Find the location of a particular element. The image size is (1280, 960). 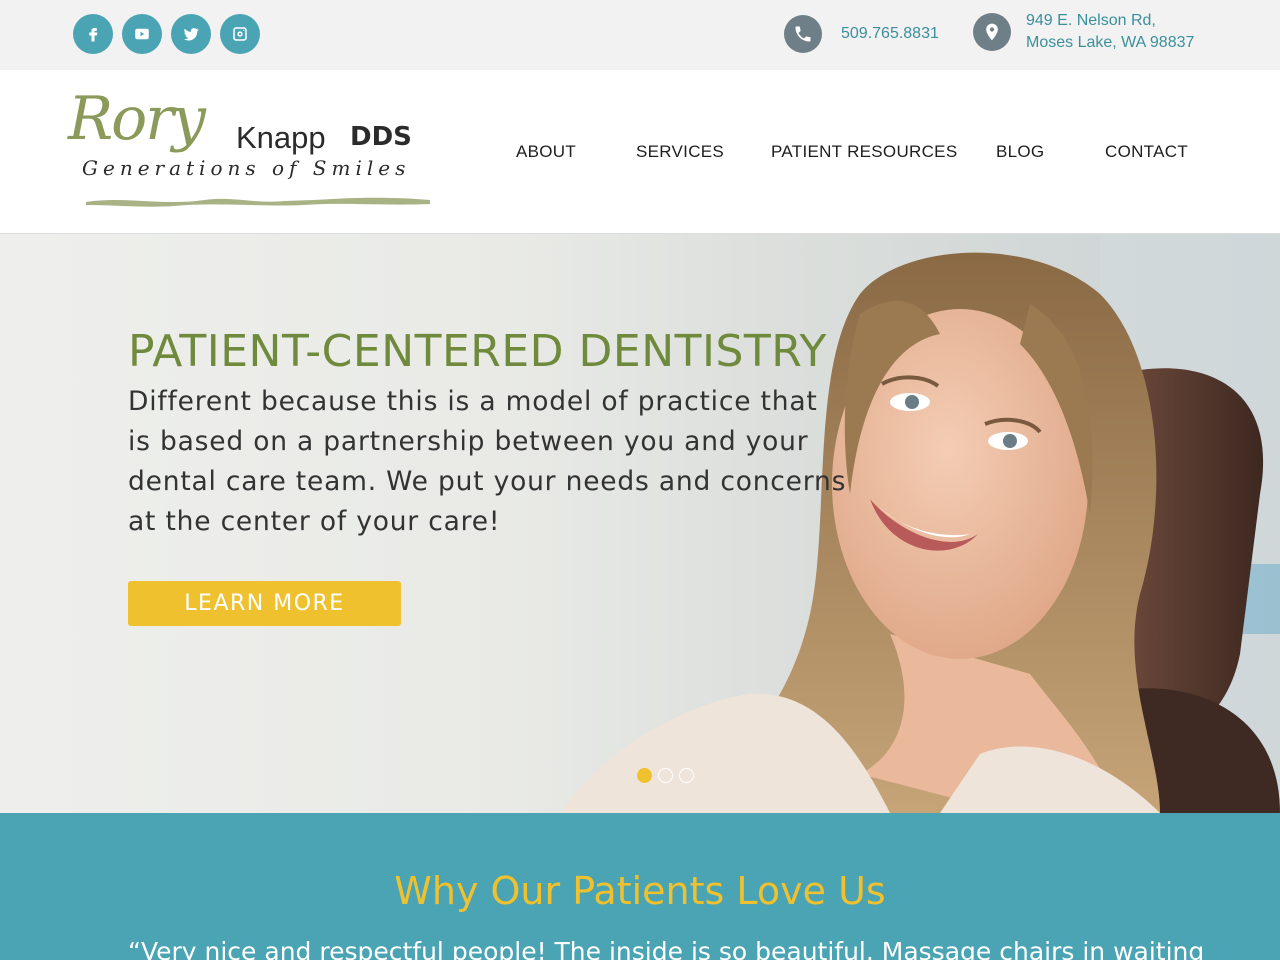

testimonials-title: Why Our Patients Love Us is located at coordinates (640, 891).